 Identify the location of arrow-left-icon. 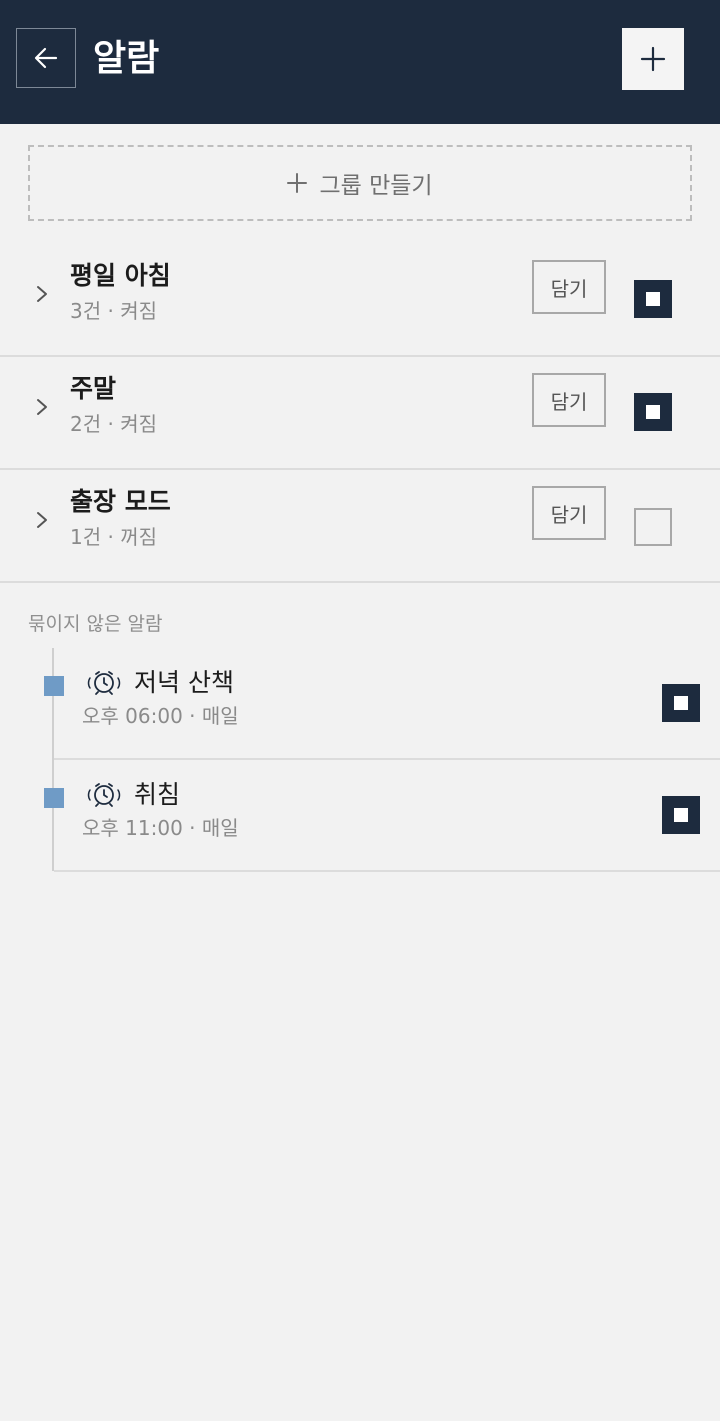
(46, 58).